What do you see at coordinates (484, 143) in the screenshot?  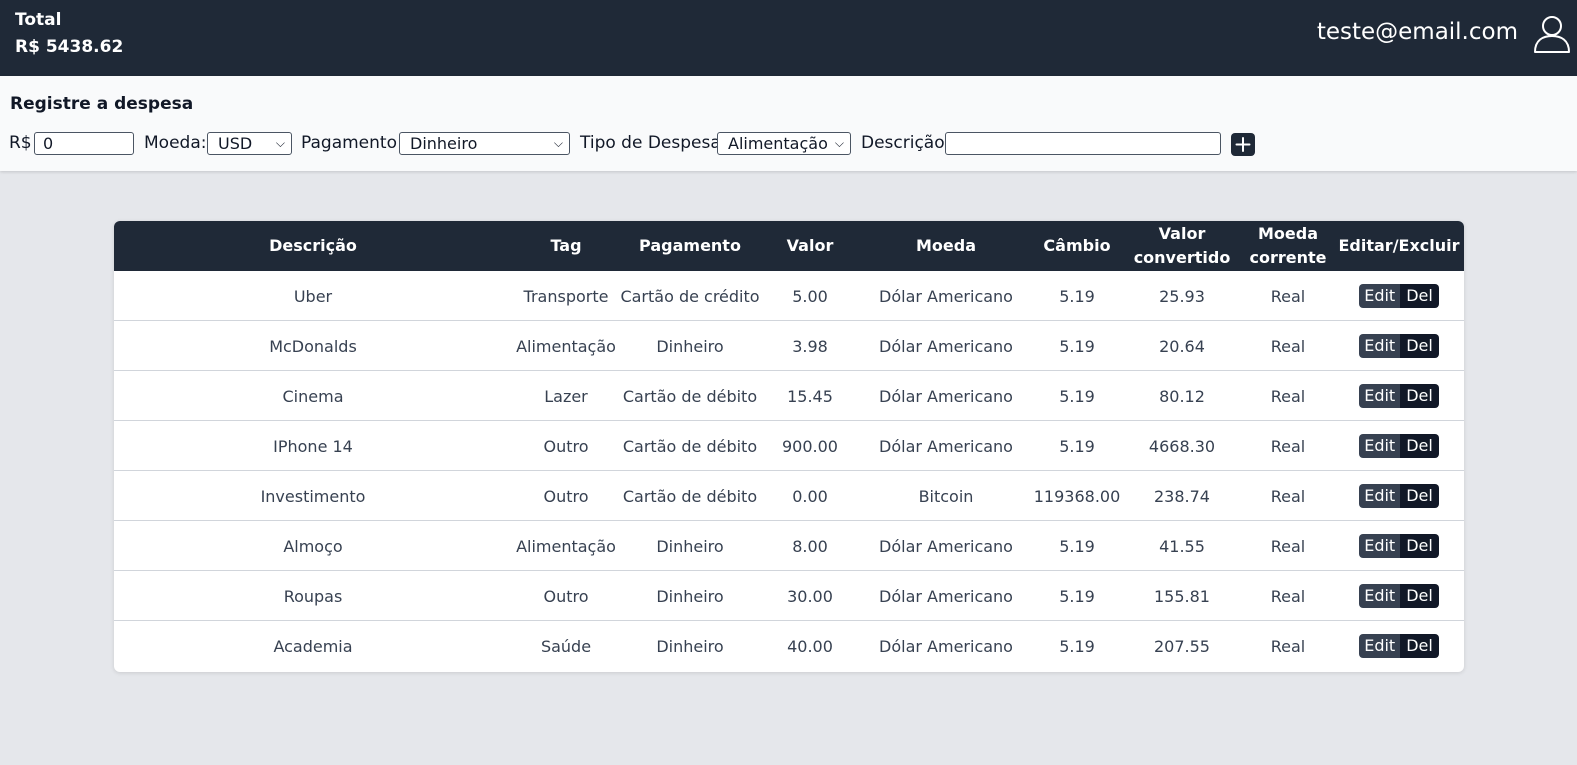 I see `payment-select: Dinheiro ⌵` at bounding box center [484, 143].